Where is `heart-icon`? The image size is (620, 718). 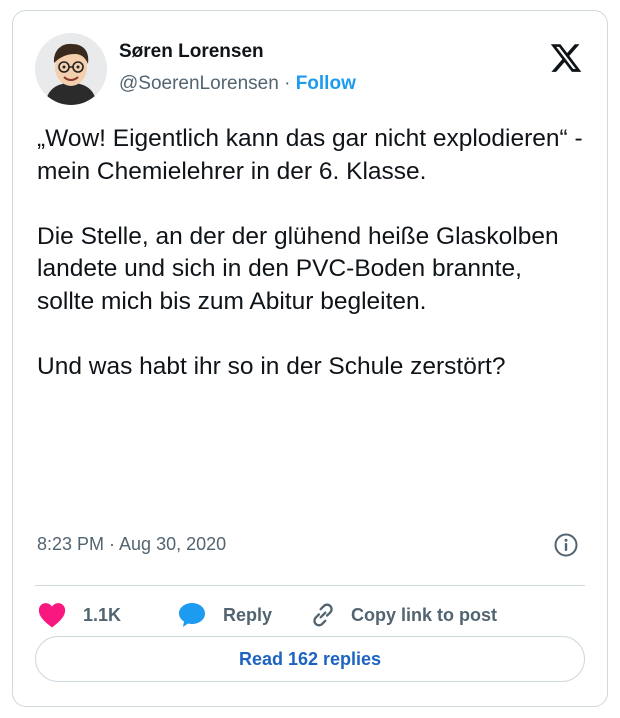
heart-icon is located at coordinates (52, 615).